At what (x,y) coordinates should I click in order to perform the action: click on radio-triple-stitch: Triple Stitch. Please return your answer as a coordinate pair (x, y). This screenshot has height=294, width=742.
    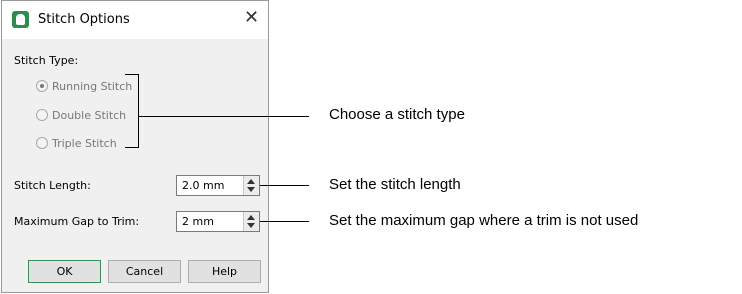
    Looking at the image, I should click on (76, 143).